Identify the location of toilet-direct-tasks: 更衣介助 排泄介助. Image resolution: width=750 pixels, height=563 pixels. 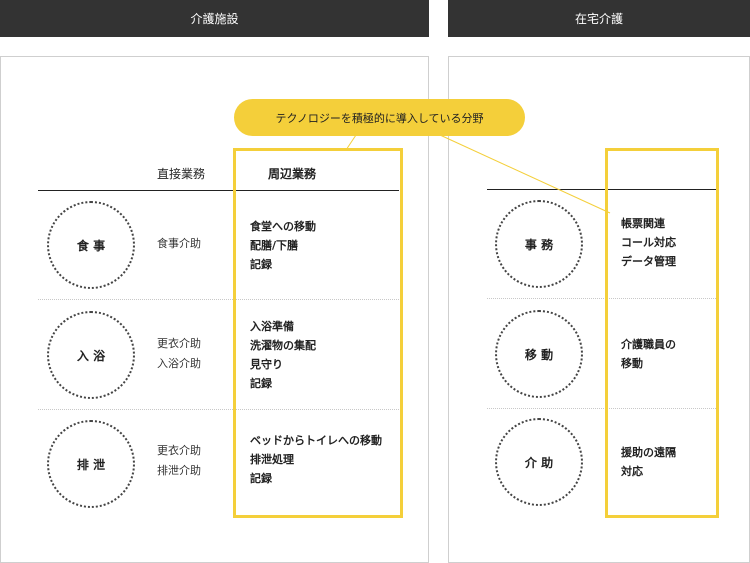
(179, 461).